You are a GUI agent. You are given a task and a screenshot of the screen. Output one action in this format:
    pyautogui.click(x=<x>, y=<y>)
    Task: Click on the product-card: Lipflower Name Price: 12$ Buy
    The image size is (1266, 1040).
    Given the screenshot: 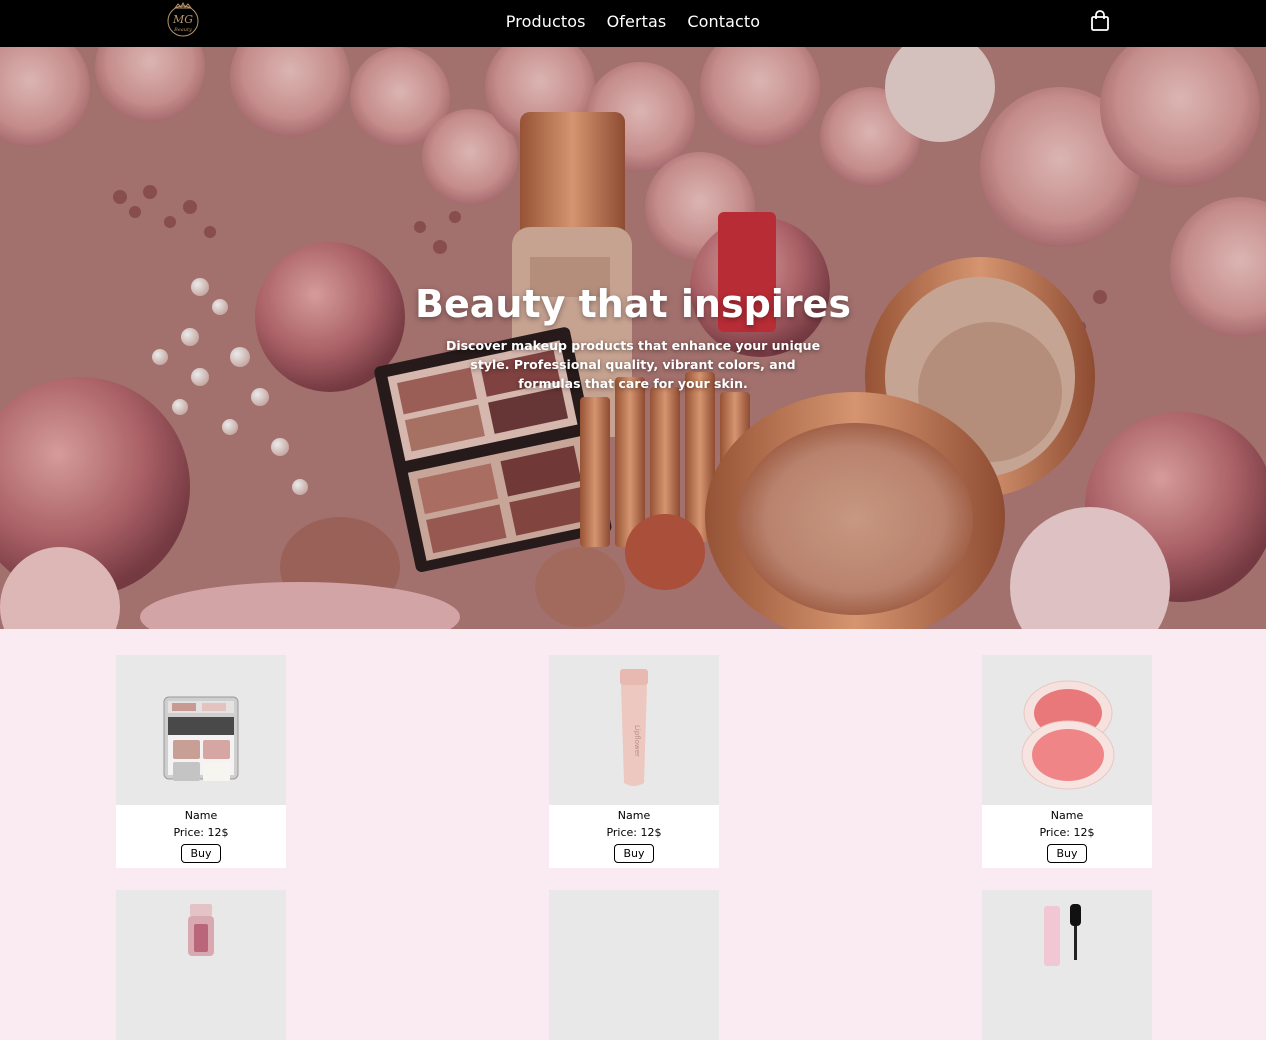 What is the action you would take?
    pyautogui.click(x=634, y=761)
    